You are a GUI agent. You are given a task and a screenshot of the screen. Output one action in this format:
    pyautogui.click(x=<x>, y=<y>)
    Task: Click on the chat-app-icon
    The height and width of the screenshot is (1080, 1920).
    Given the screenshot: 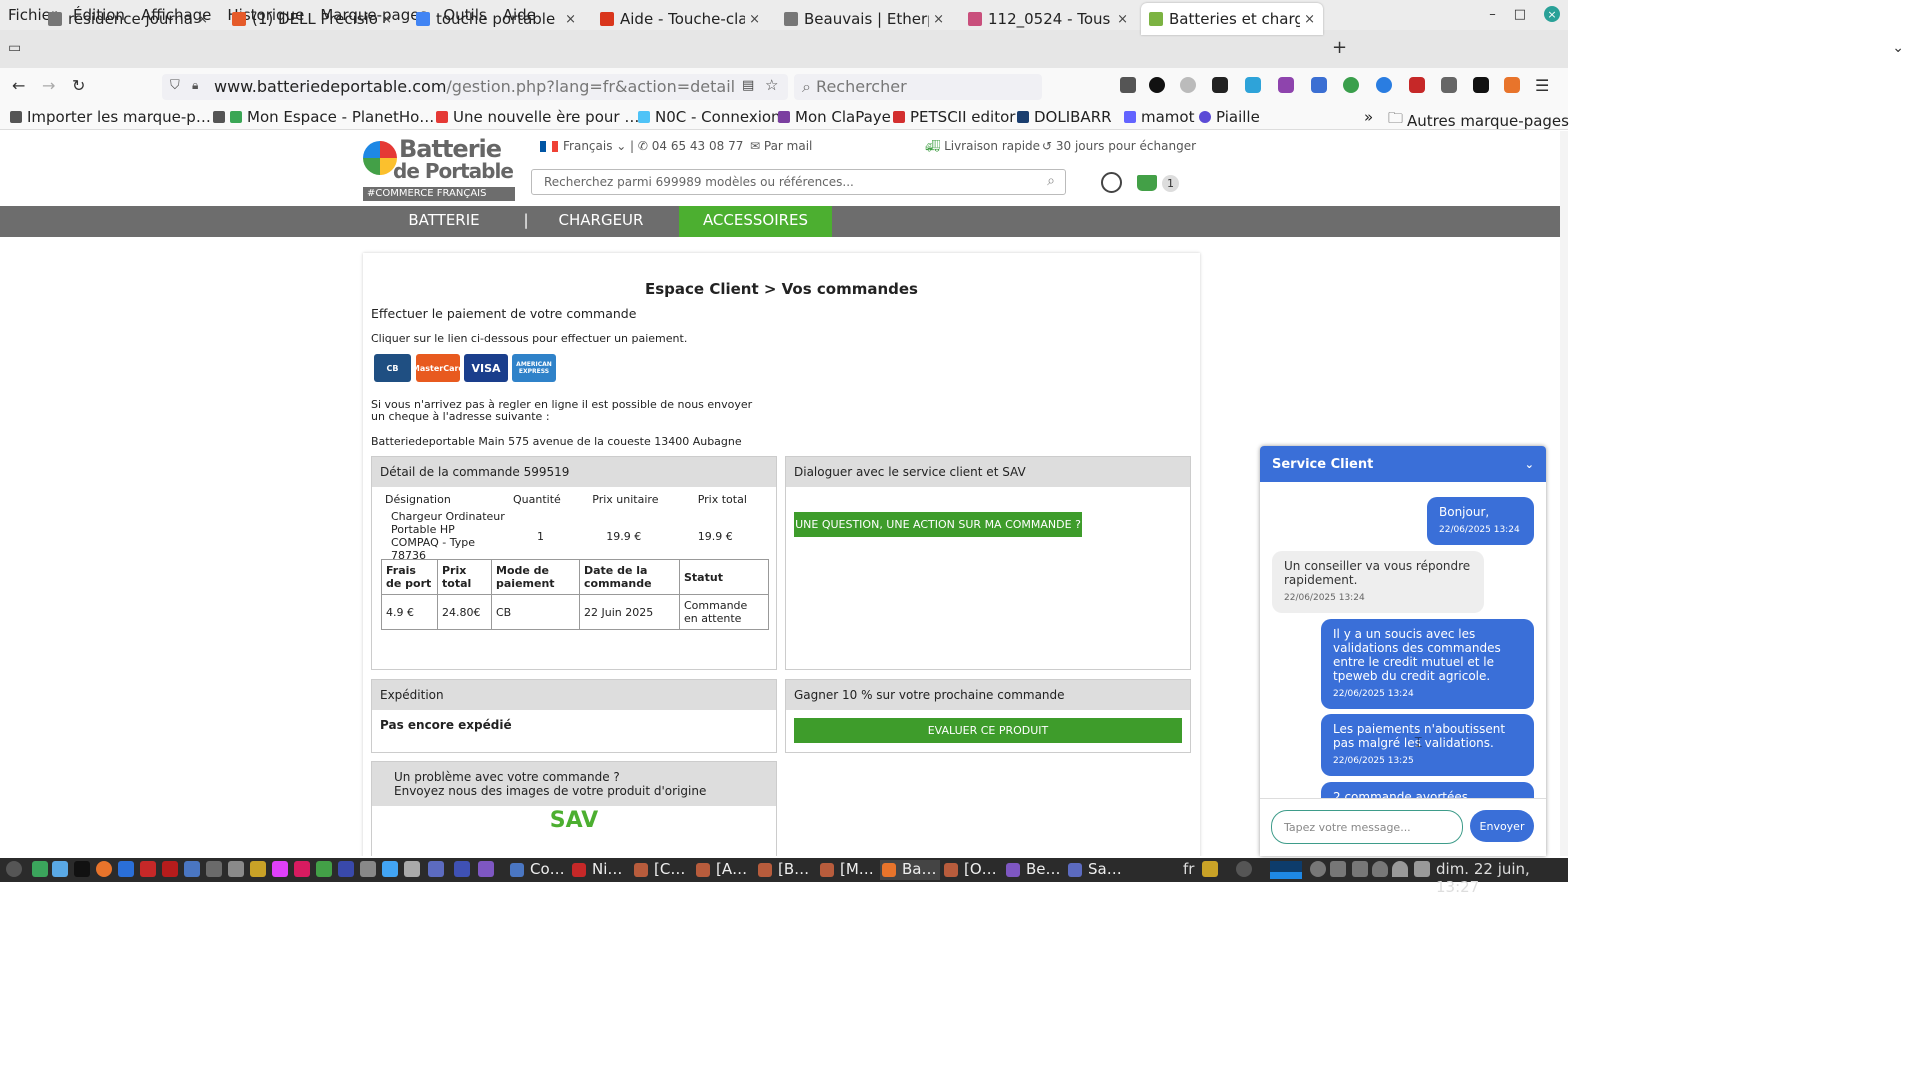 What is the action you would take?
    pyautogui.click(x=390, y=869)
    